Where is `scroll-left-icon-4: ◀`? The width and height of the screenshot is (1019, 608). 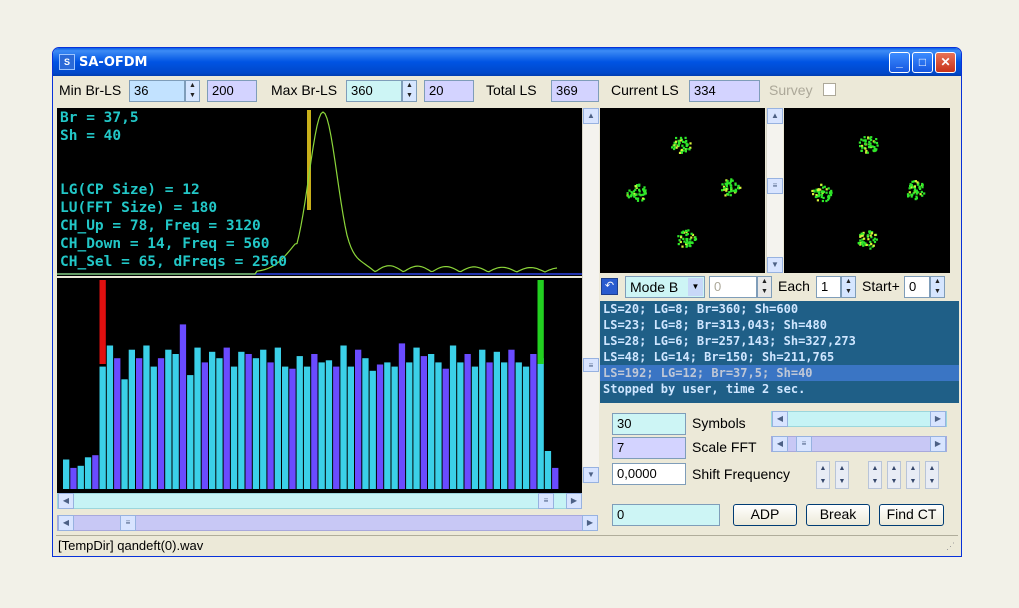
scroll-left-icon-4: ◀ is located at coordinates (780, 419).